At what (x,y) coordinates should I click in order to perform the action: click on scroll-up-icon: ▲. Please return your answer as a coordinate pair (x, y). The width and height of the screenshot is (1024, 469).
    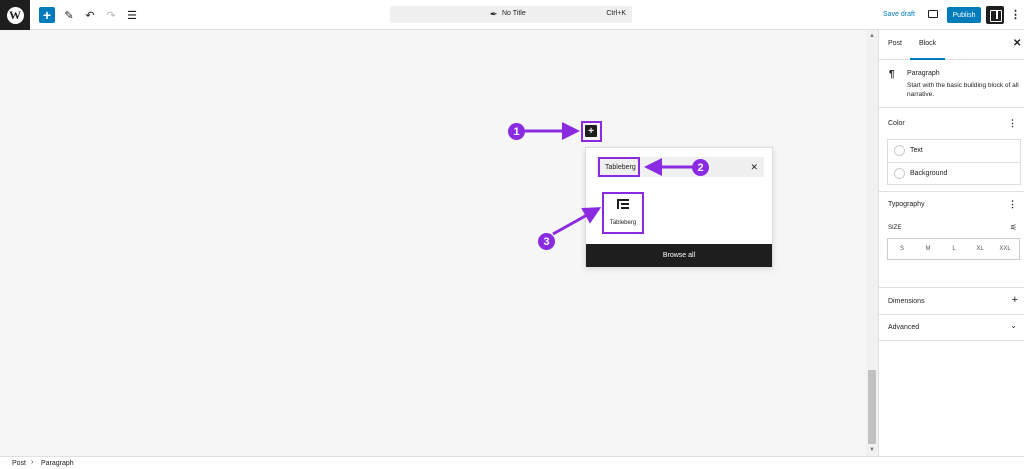
    Looking at the image, I should click on (872, 36).